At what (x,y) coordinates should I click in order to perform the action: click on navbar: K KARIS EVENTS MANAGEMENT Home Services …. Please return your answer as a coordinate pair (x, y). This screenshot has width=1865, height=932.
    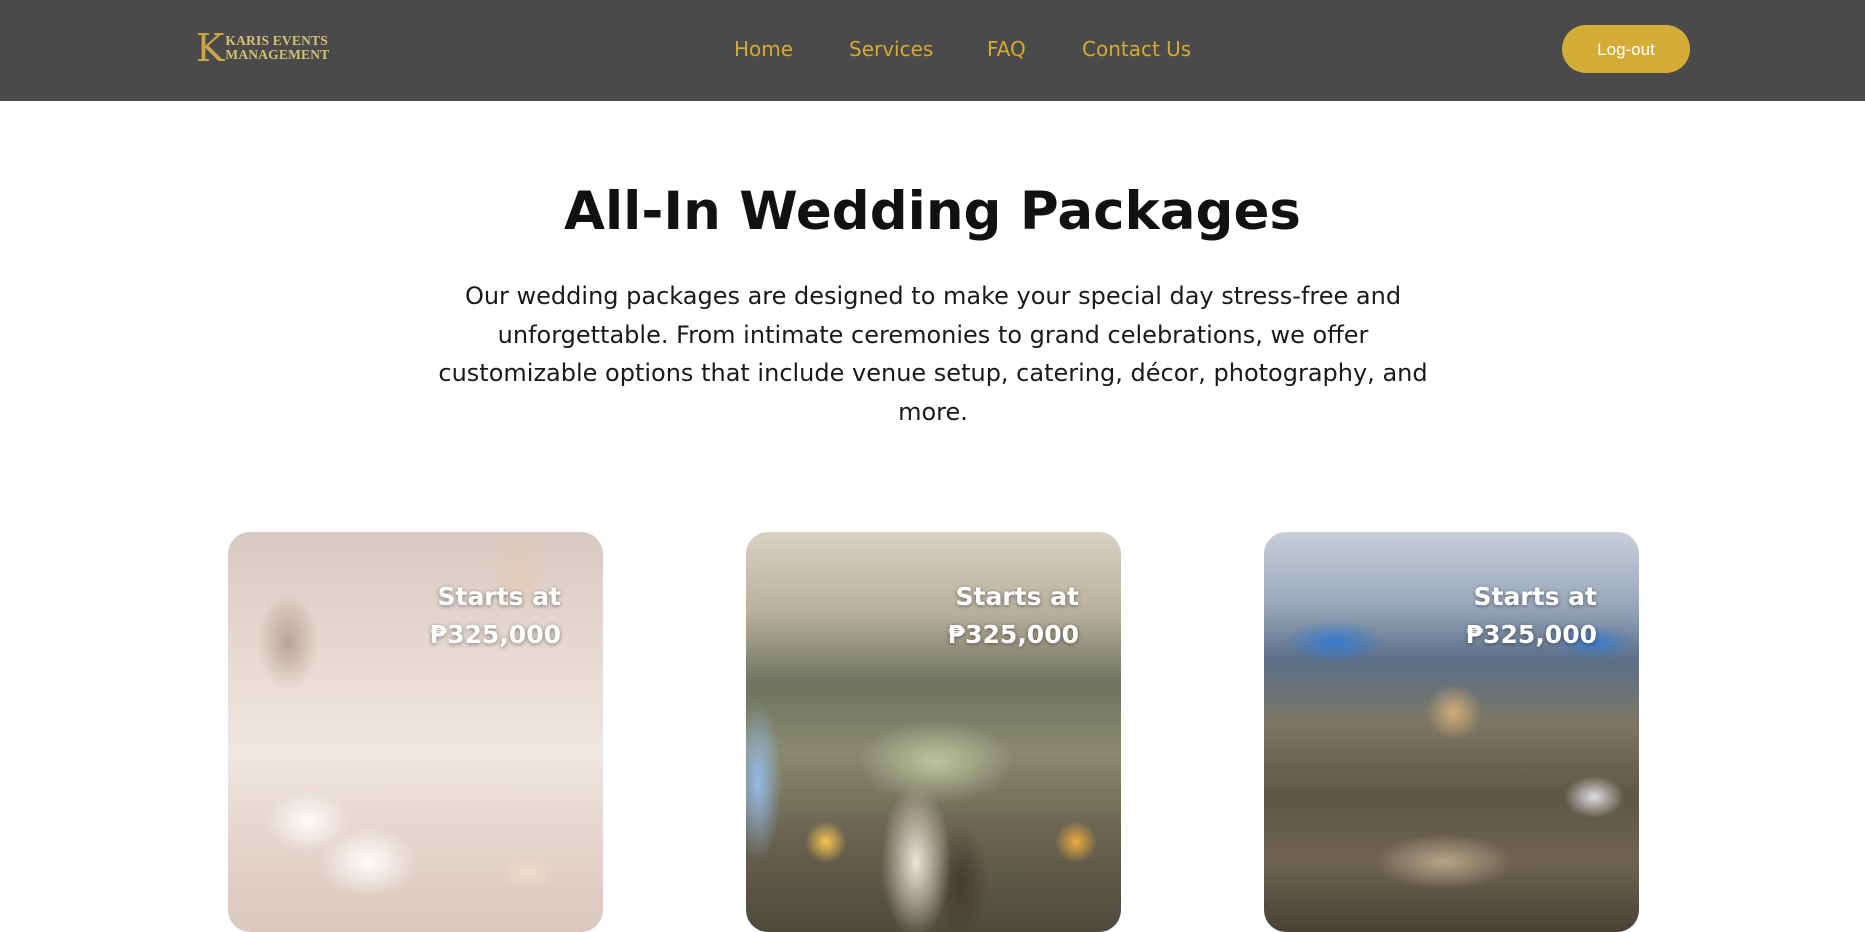
    Looking at the image, I should click on (932, 50).